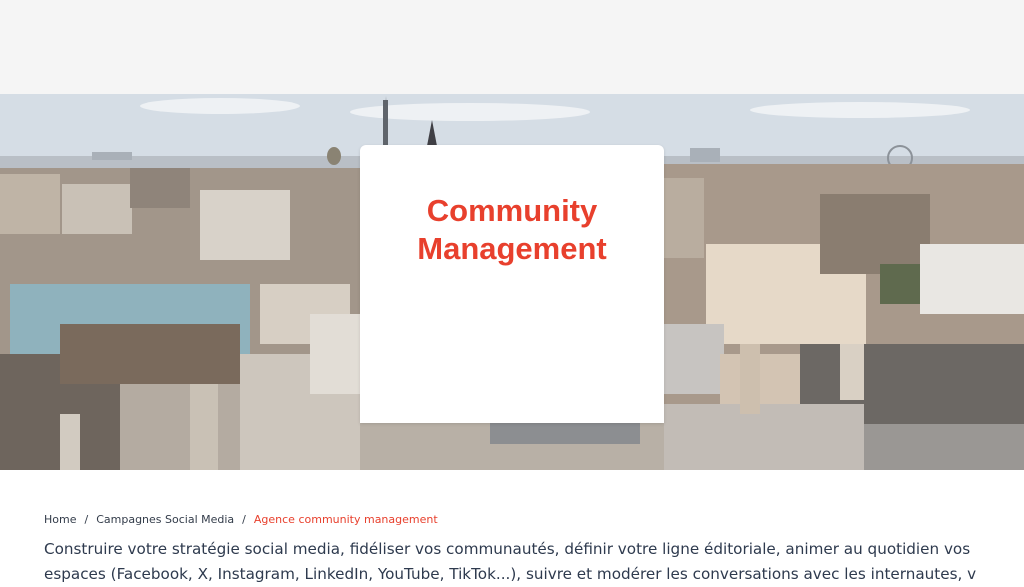  Describe the element at coordinates (60, 519) in the screenshot. I see `breadcrumb-home-link: Home` at that location.